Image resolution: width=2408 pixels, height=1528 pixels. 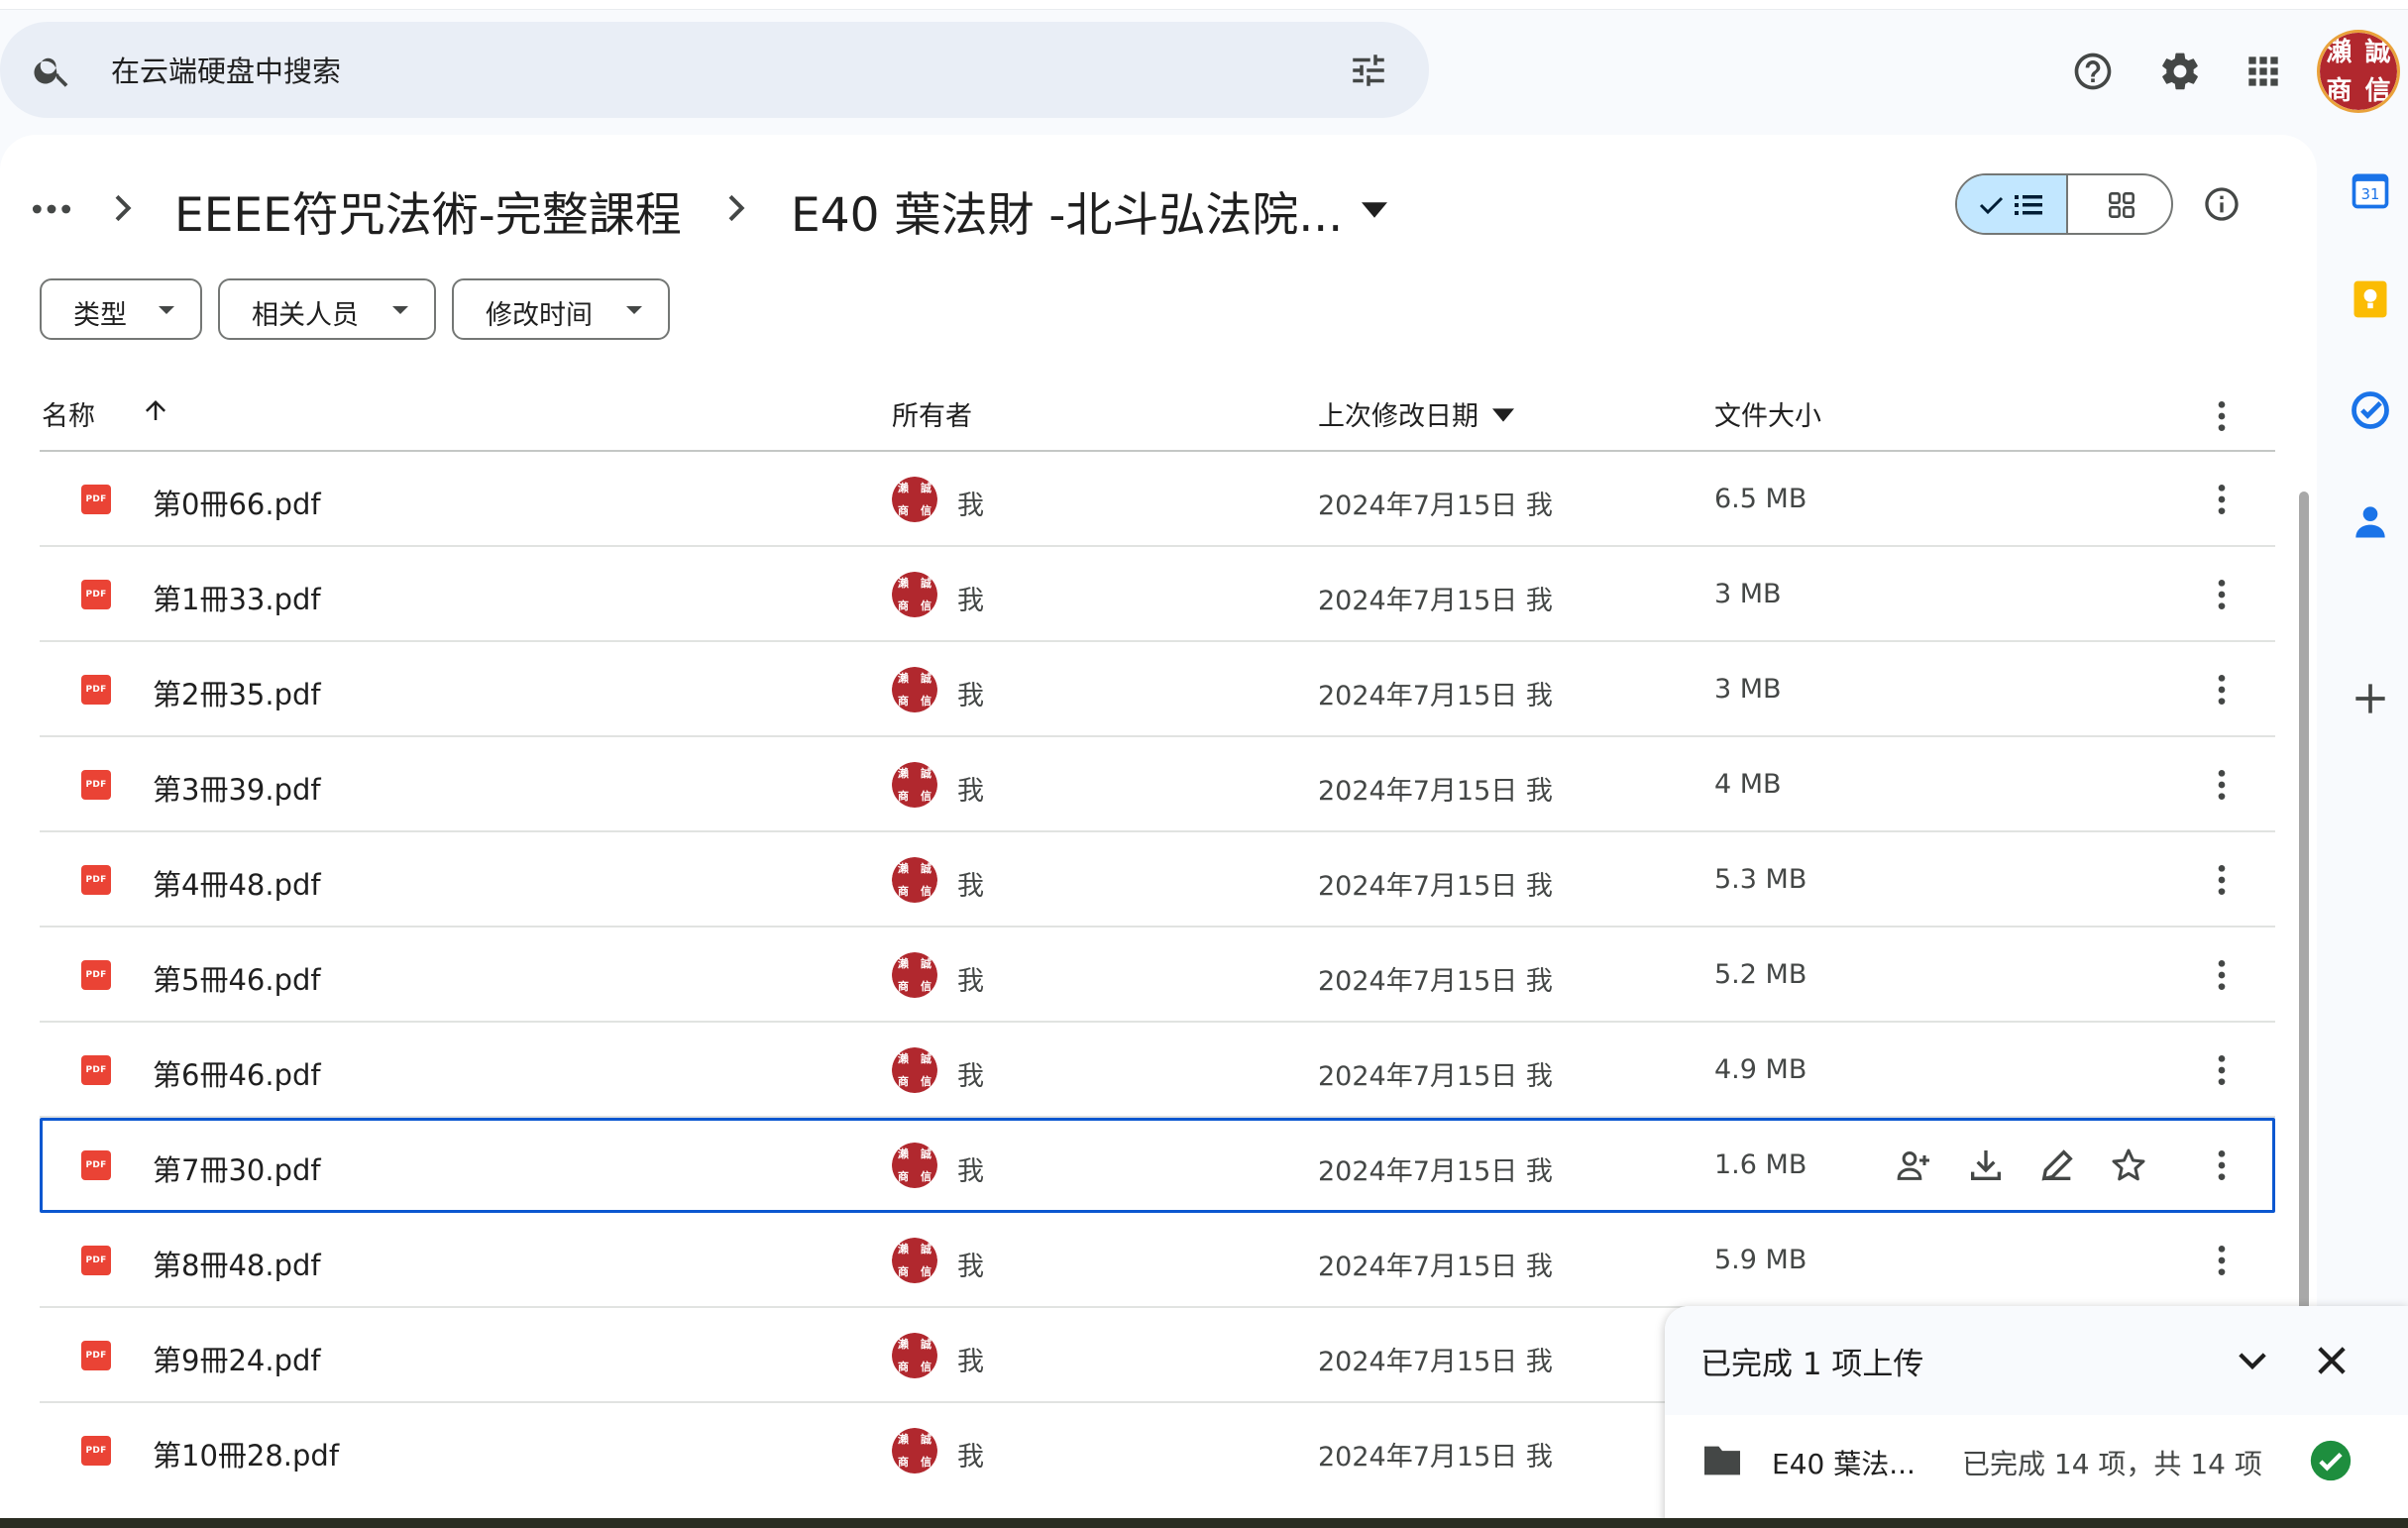 I want to click on search-options-icon, so click(x=1368, y=70).